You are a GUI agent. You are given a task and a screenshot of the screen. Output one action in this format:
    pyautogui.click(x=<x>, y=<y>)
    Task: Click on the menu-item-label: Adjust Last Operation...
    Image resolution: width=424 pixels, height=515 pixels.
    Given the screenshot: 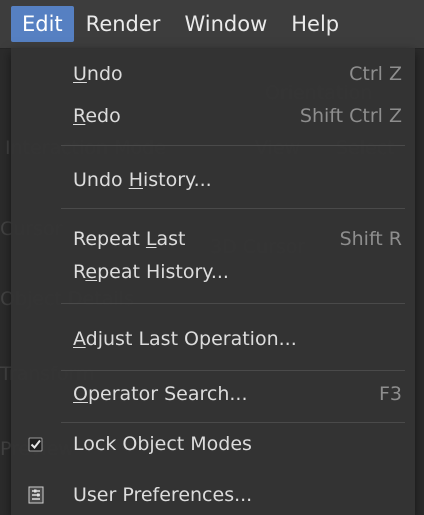 What is the action you would take?
    pyautogui.click(x=185, y=339)
    